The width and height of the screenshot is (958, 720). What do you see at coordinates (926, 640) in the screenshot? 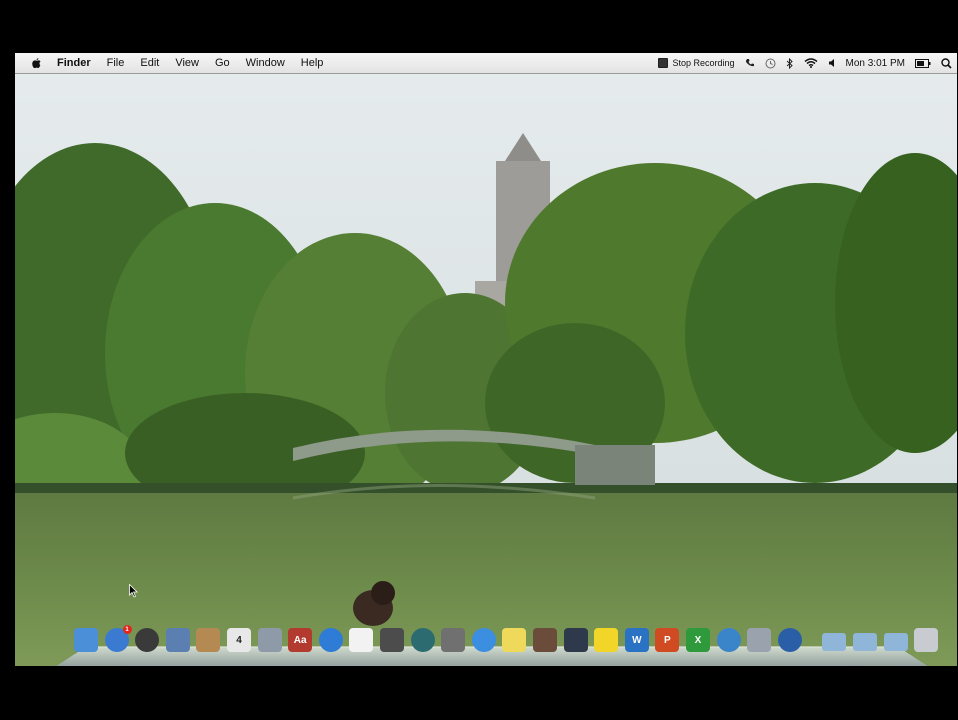
I see `trash-icon` at bounding box center [926, 640].